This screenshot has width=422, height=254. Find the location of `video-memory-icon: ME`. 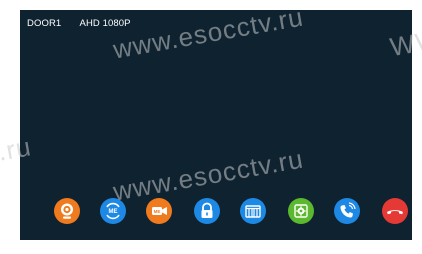

video-memory-icon: ME is located at coordinates (159, 211).